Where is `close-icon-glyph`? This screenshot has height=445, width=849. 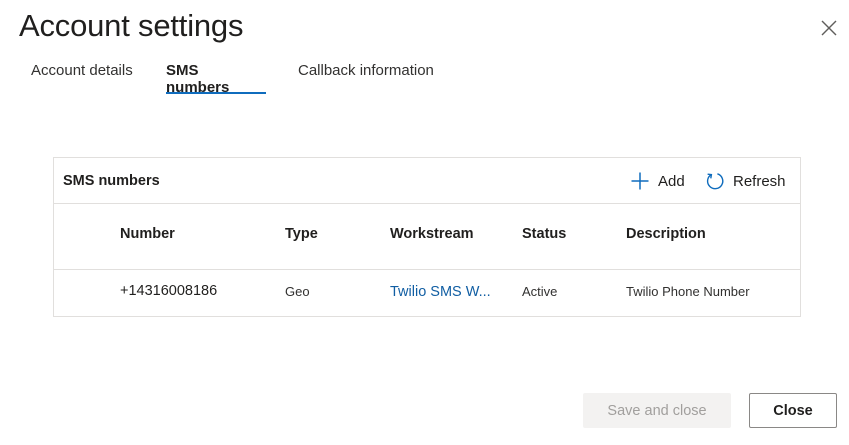
close-icon-glyph is located at coordinates (829, 28).